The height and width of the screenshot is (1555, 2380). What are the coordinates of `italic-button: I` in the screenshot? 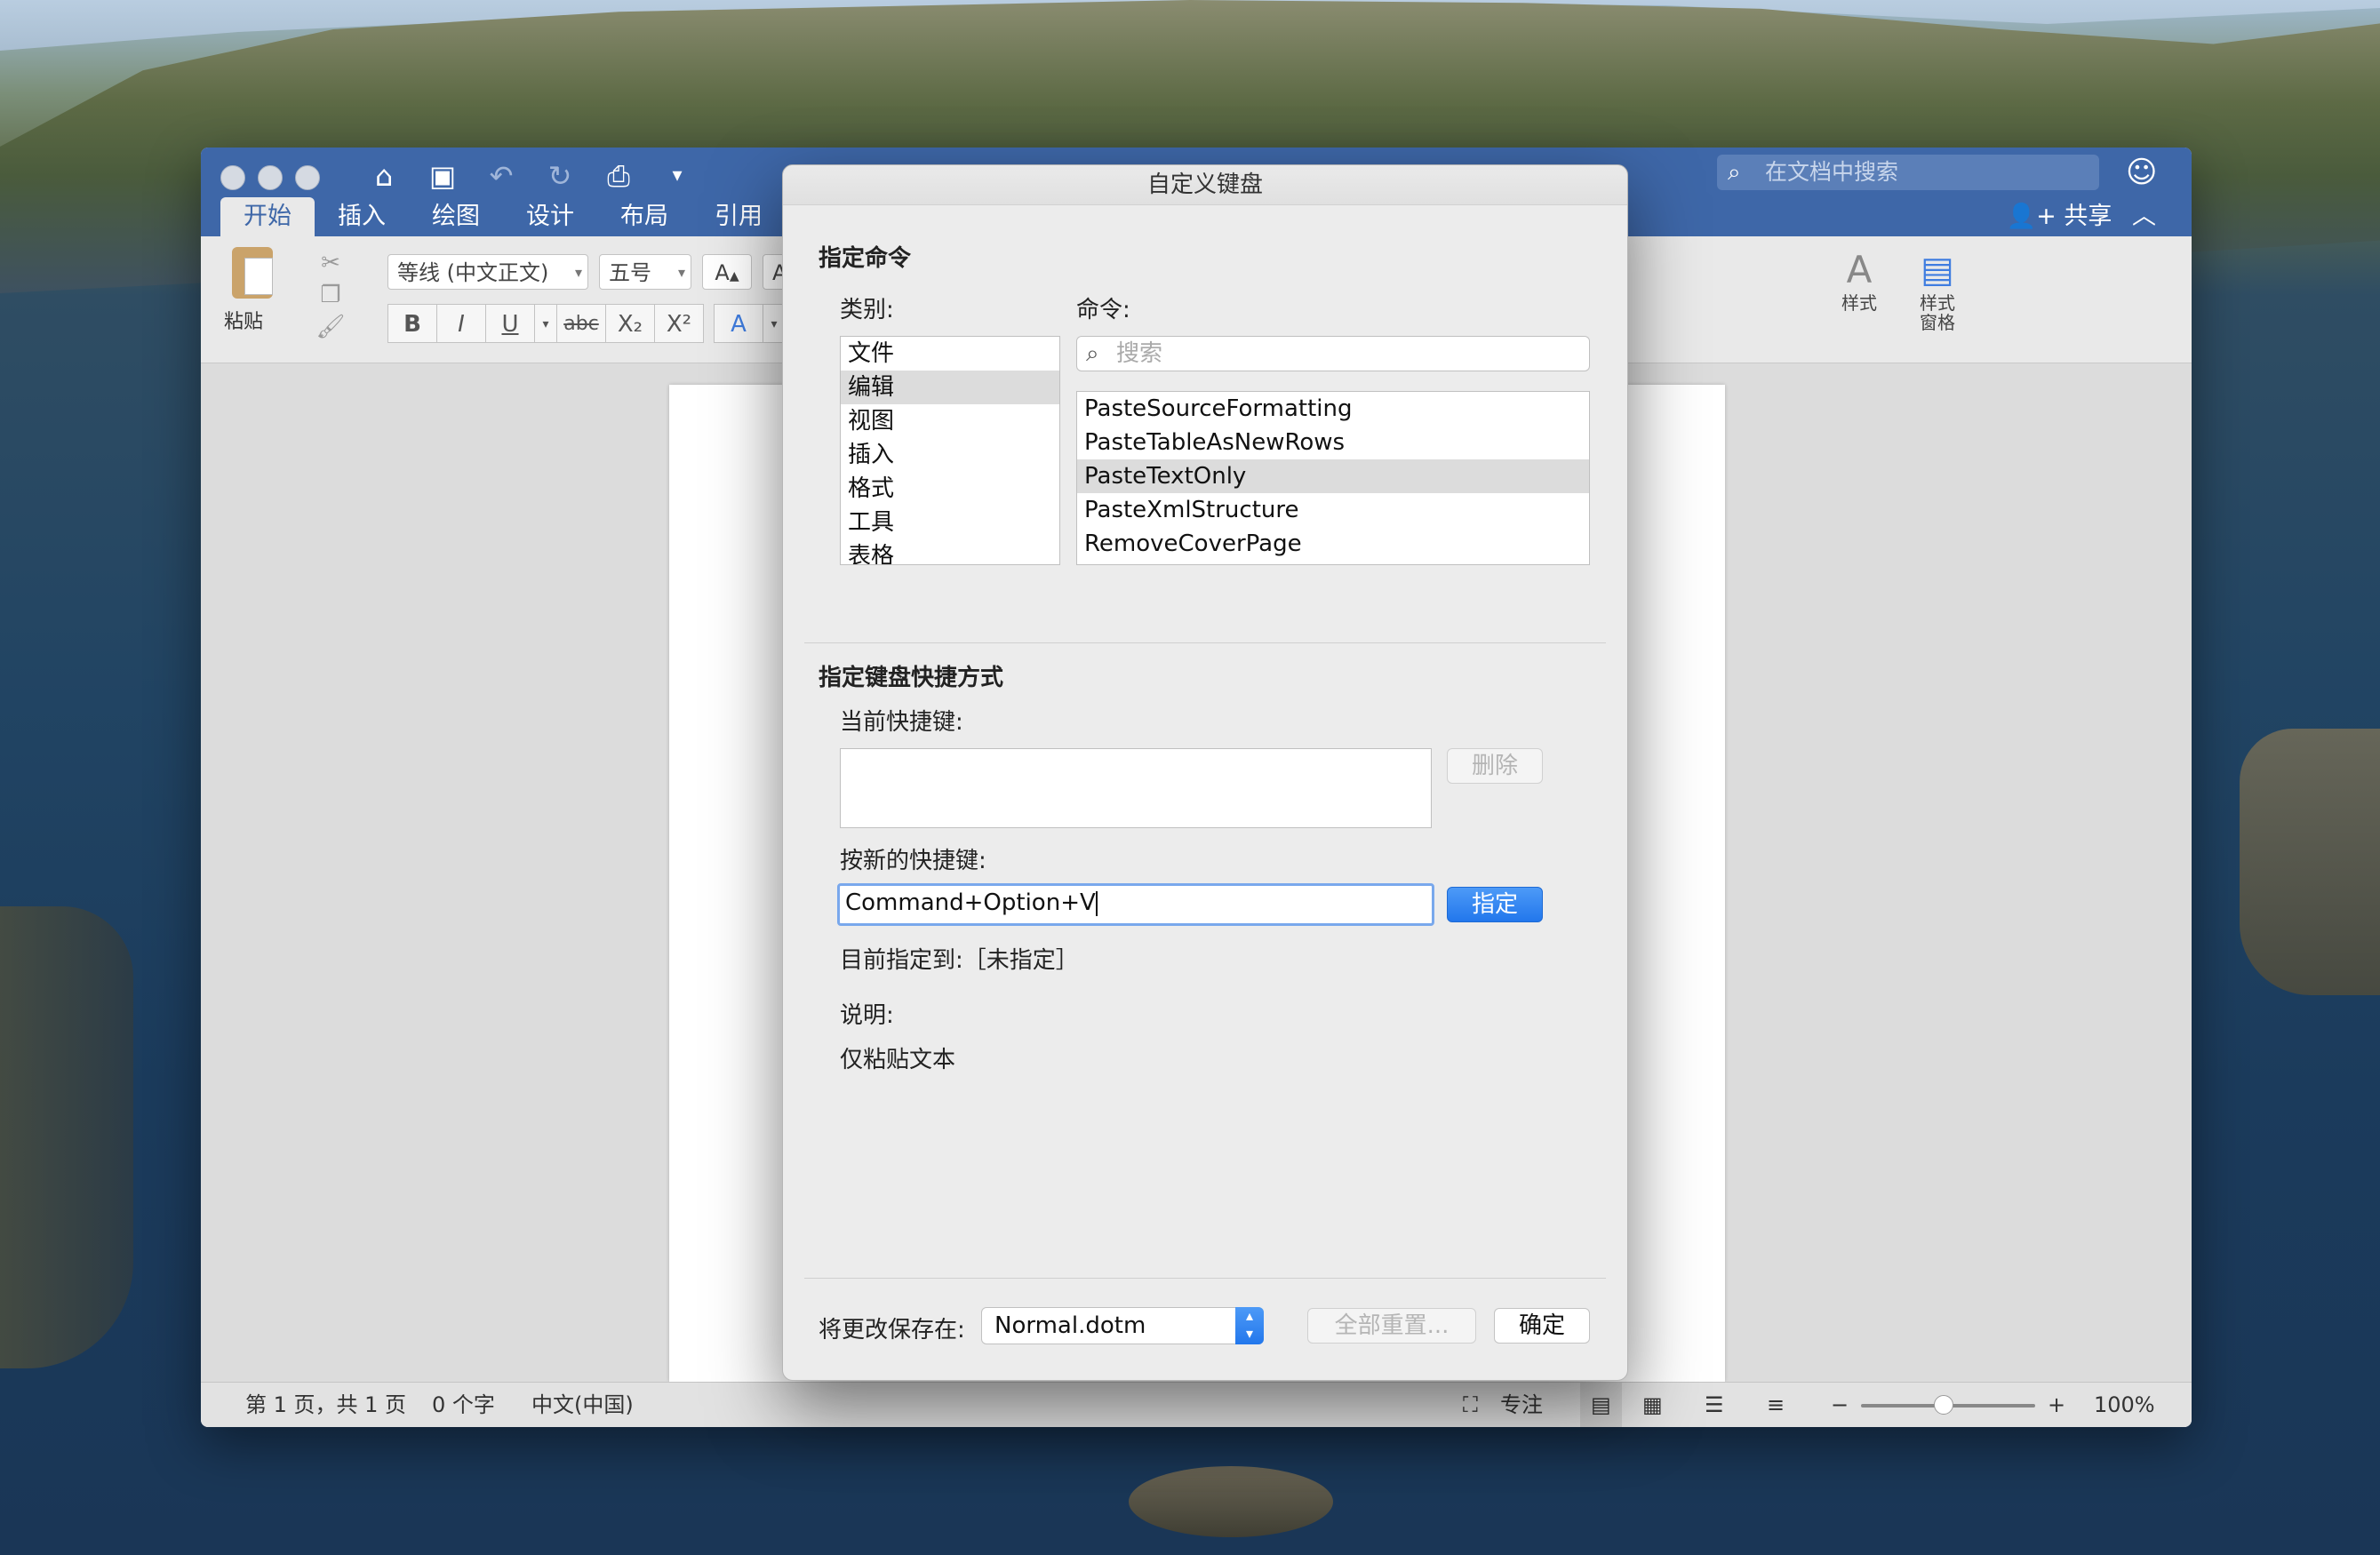 It's located at (461, 323).